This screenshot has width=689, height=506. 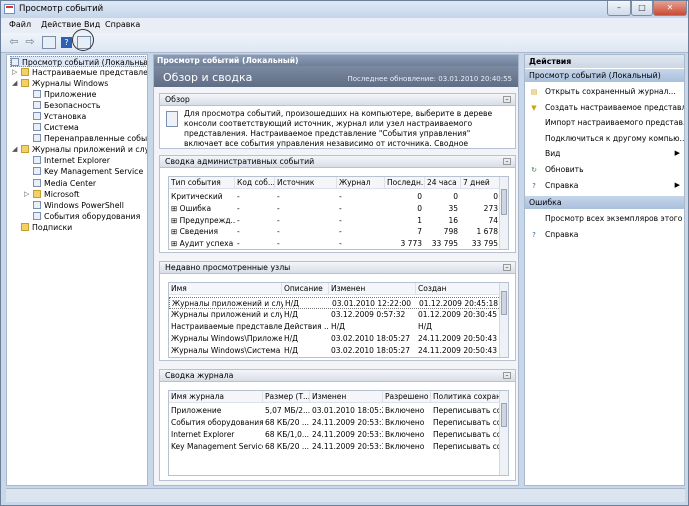 What do you see at coordinates (443, 183) in the screenshot?
I see `column-header: 24 часа` at bounding box center [443, 183].